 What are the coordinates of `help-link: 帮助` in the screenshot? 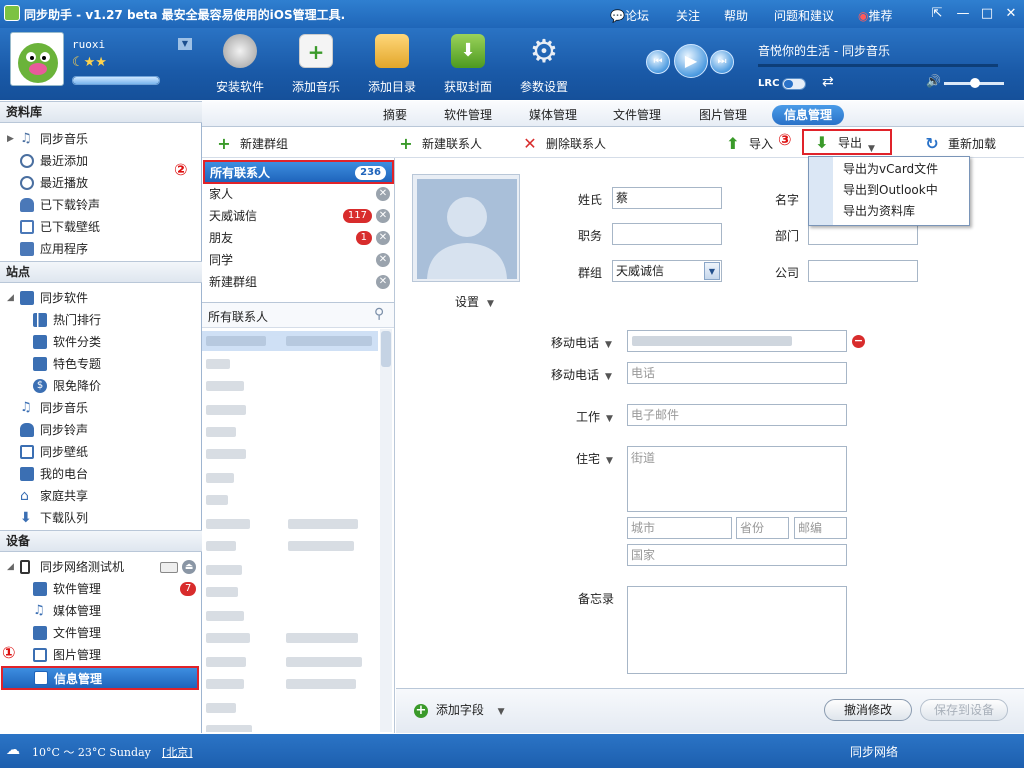 It's located at (736, 15).